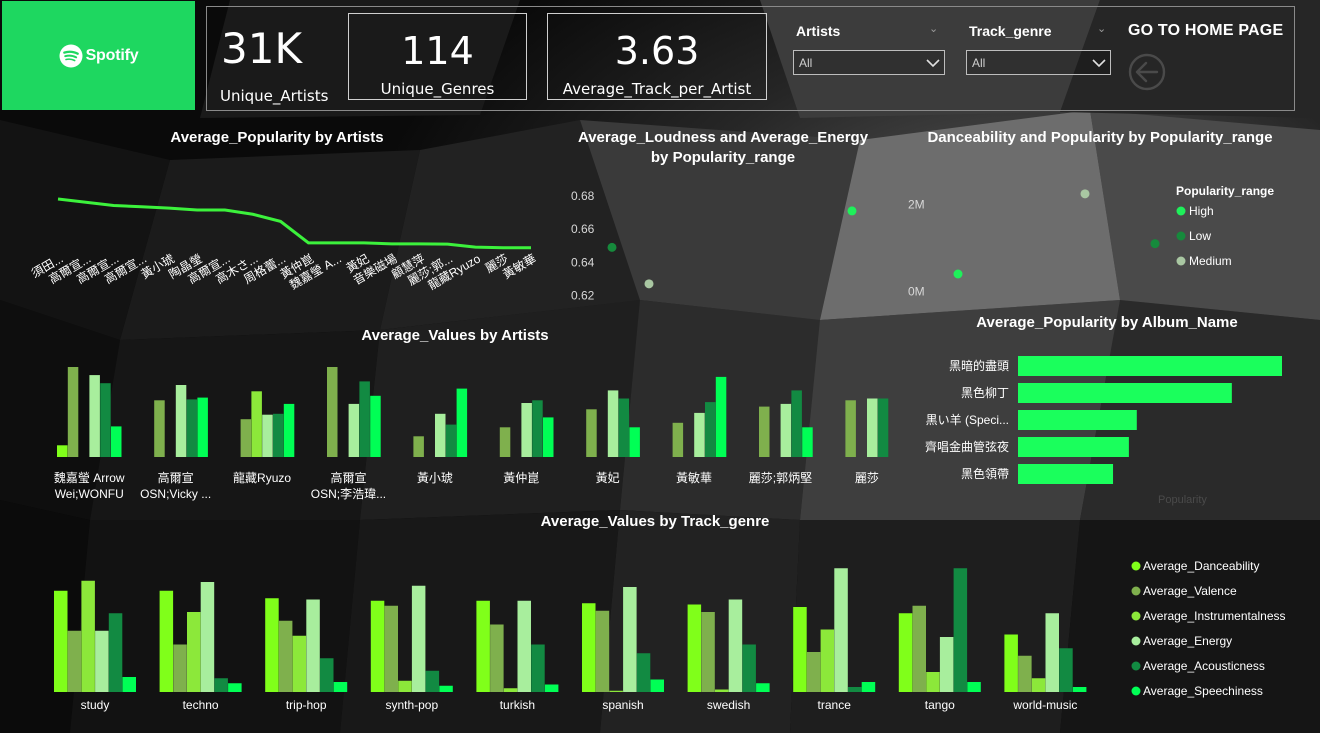  What do you see at coordinates (985, 393) in the screenshot?
I see `y-tick-label: 黑色柳丁` at bounding box center [985, 393].